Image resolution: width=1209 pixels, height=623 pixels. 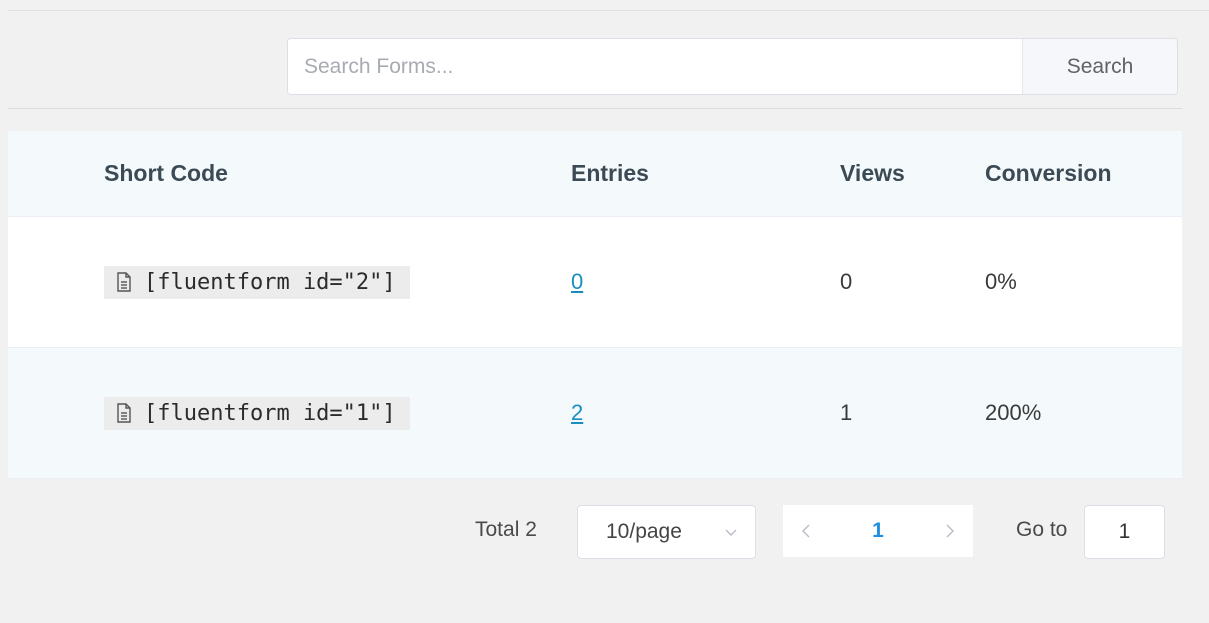 What do you see at coordinates (166, 173) in the screenshot?
I see `column-header-short-code: Short Code` at bounding box center [166, 173].